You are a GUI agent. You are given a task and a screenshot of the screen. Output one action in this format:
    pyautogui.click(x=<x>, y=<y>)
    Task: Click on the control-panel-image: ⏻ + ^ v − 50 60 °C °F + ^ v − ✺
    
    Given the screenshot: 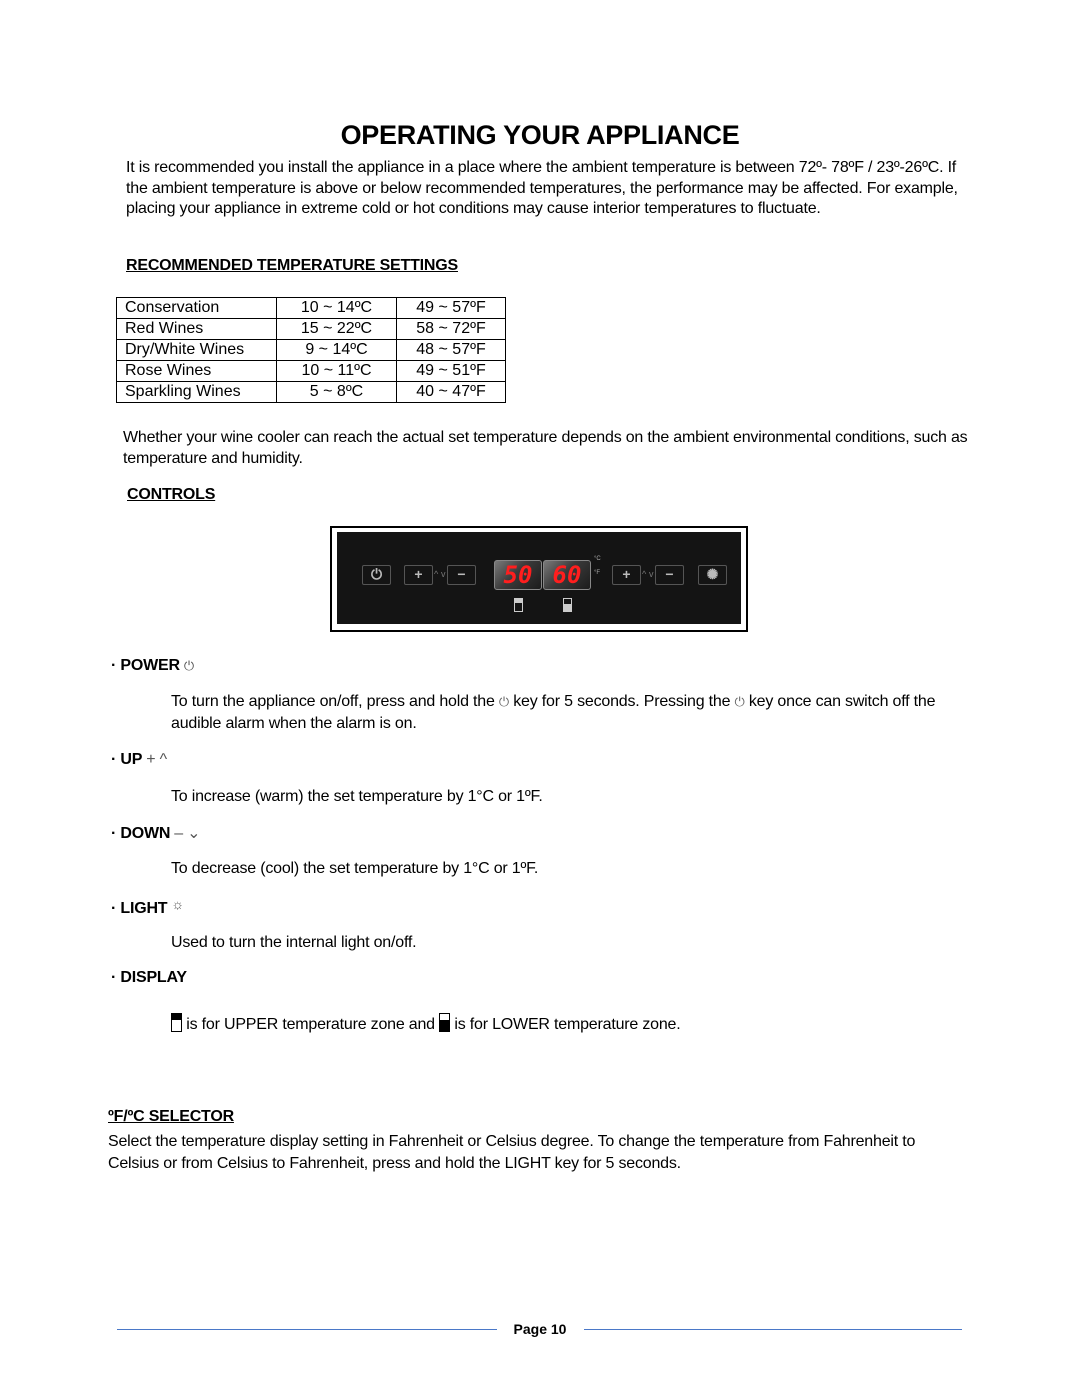 What is the action you would take?
    pyautogui.click(x=539, y=579)
    